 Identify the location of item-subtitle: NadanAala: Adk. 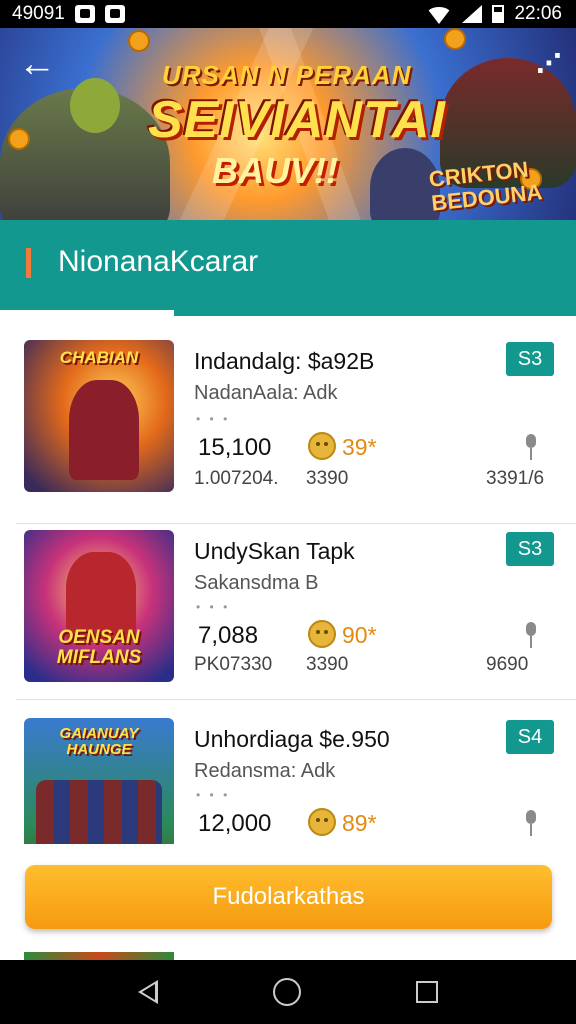
(266, 393).